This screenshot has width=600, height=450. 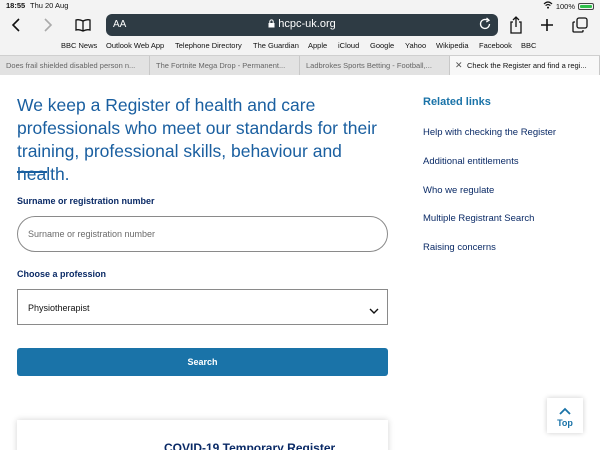 What do you see at coordinates (49, 5) in the screenshot?
I see `status-date: Thu 20 Aug` at bounding box center [49, 5].